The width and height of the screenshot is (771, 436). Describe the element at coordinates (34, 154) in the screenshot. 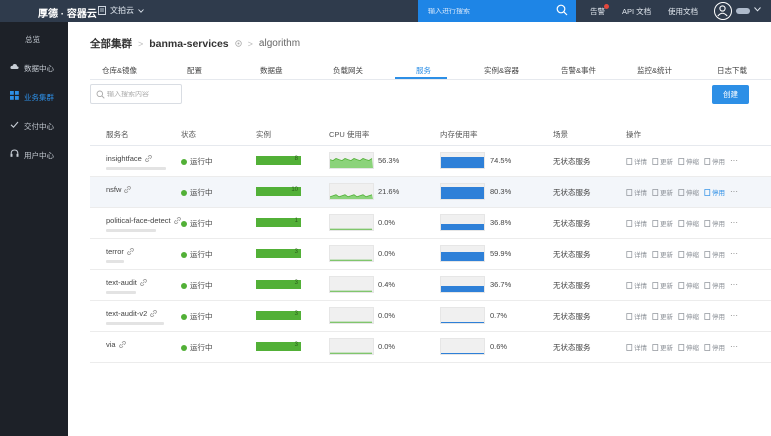

I see `sidebar-item-users: 用户中心` at that location.